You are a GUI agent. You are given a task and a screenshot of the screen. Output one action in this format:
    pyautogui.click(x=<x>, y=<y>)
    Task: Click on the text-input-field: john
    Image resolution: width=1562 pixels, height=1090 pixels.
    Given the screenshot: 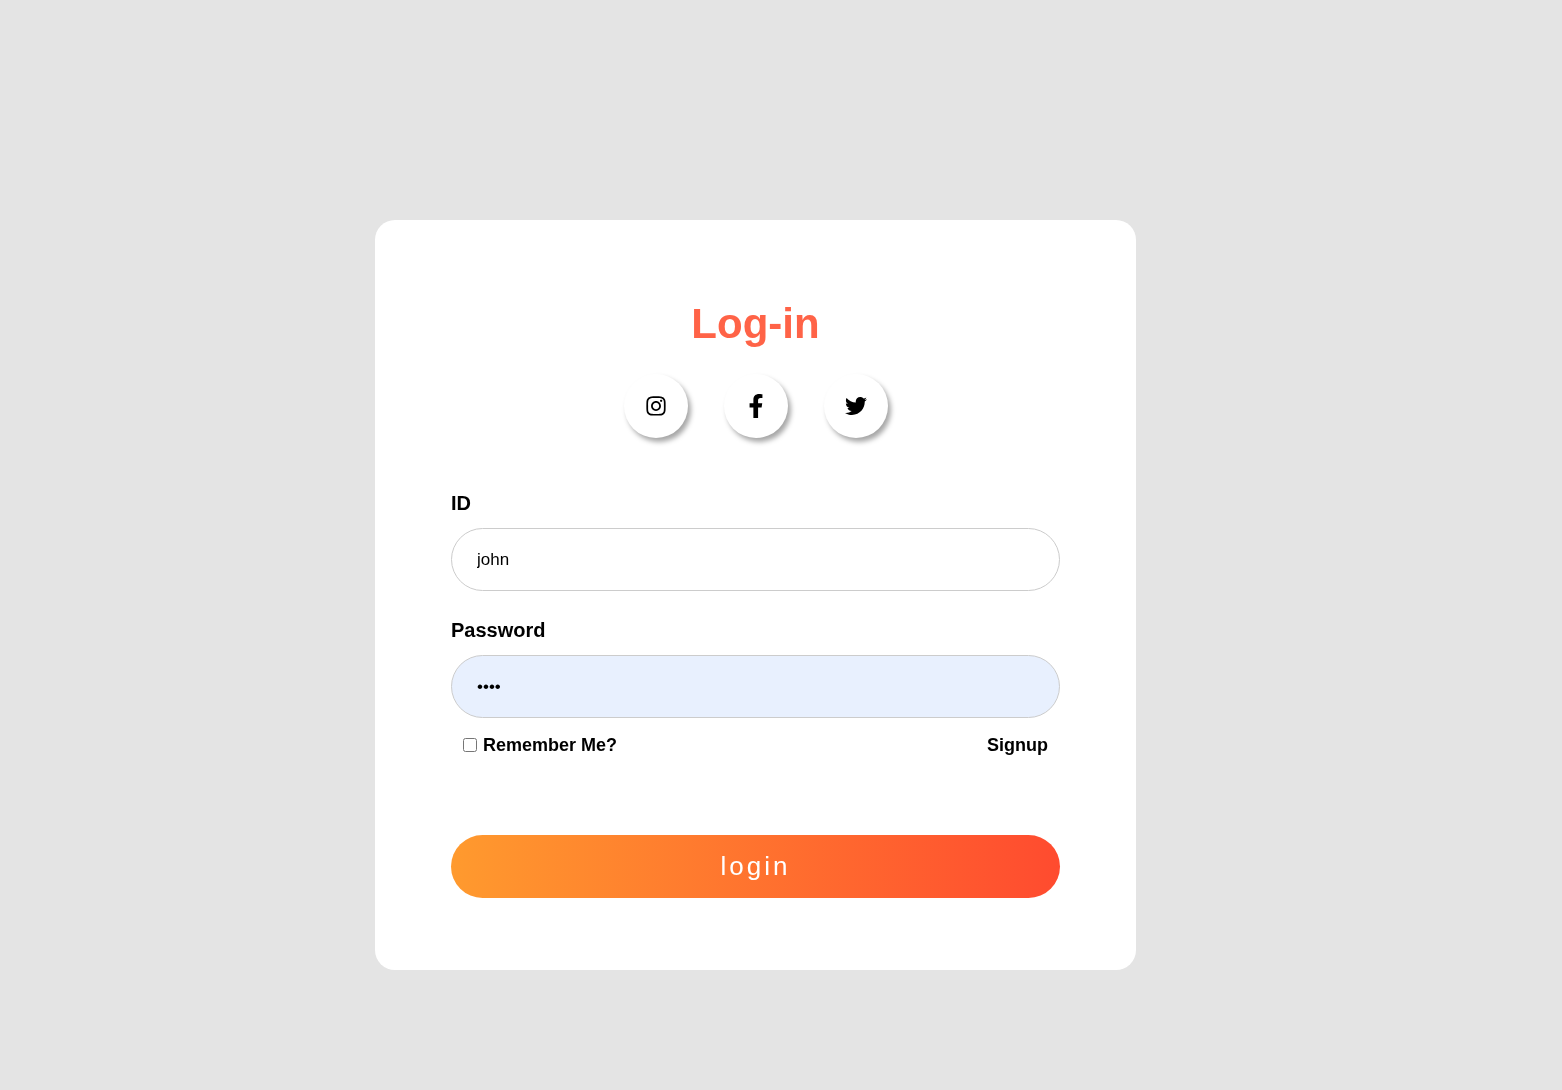 What is the action you would take?
    pyautogui.click(x=755, y=559)
    